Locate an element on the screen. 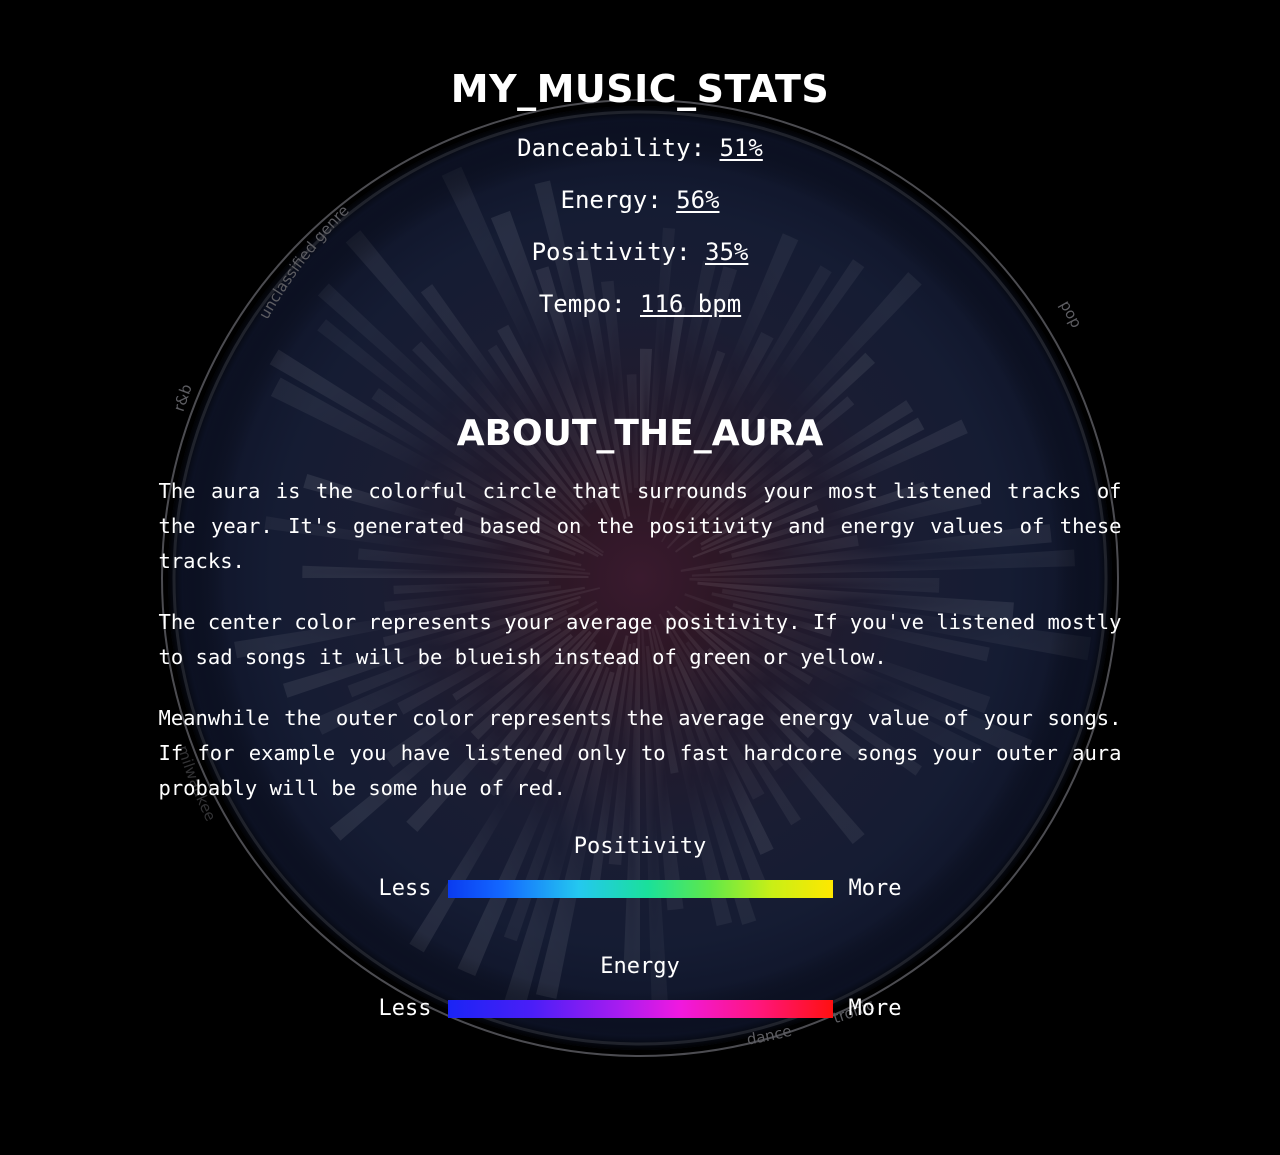 This screenshot has height=1155, width=1280. positivity-legend: Positivity Less More is located at coordinates (640, 868).